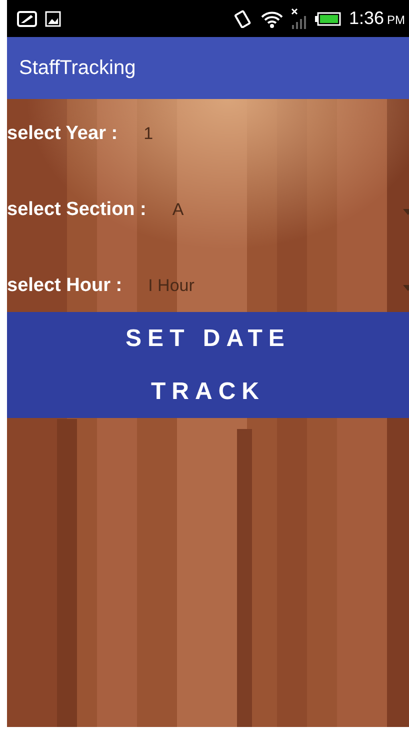 The width and height of the screenshot is (409, 729). Describe the element at coordinates (76, 209) in the screenshot. I see `field-label: select Section :` at that location.